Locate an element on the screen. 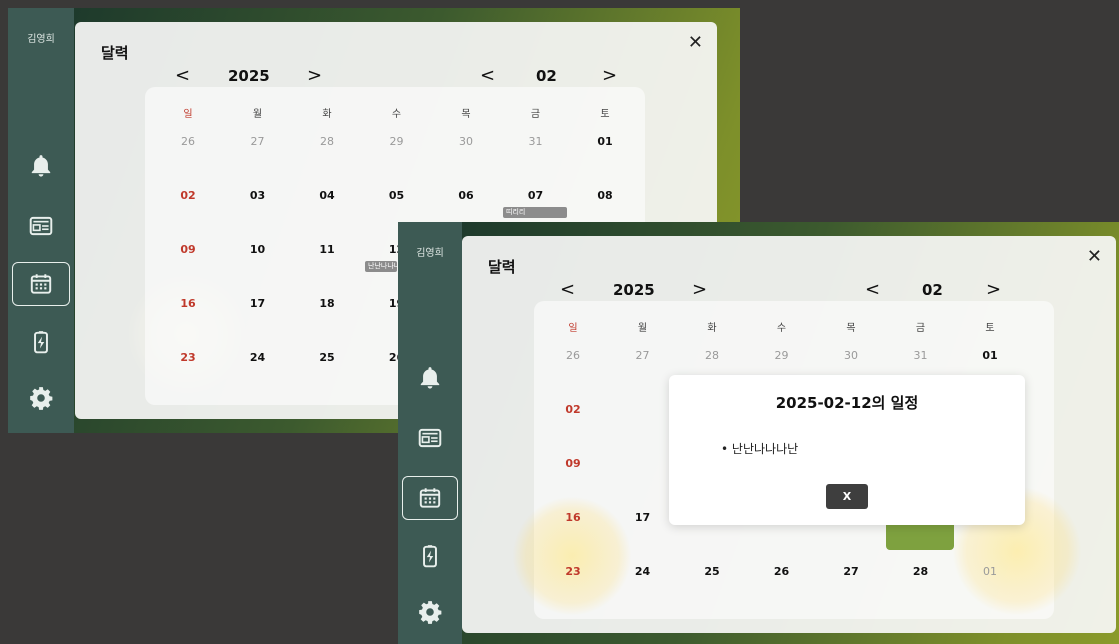  calendar-day: 03 is located at coordinates (258, 195).